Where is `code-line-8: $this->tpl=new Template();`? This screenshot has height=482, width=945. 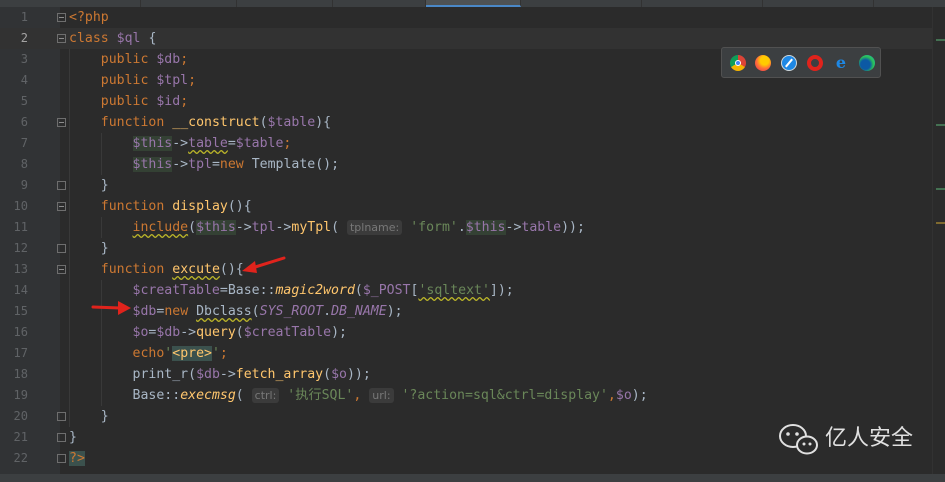
code-line-8: $this->tpl=new Template(); is located at coordinates (204, 164).